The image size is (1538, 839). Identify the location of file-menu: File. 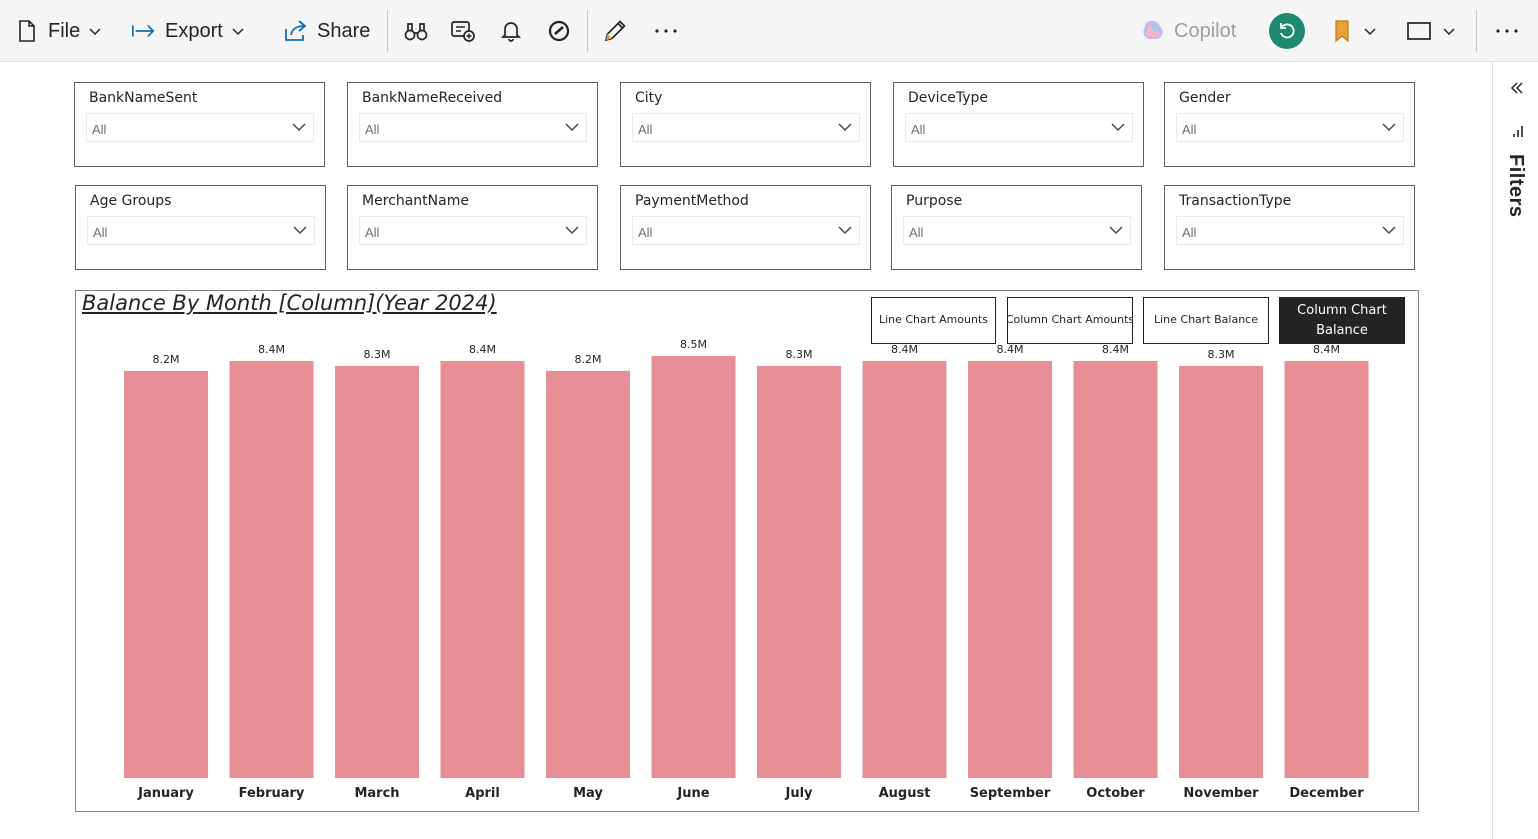
(58, 31).